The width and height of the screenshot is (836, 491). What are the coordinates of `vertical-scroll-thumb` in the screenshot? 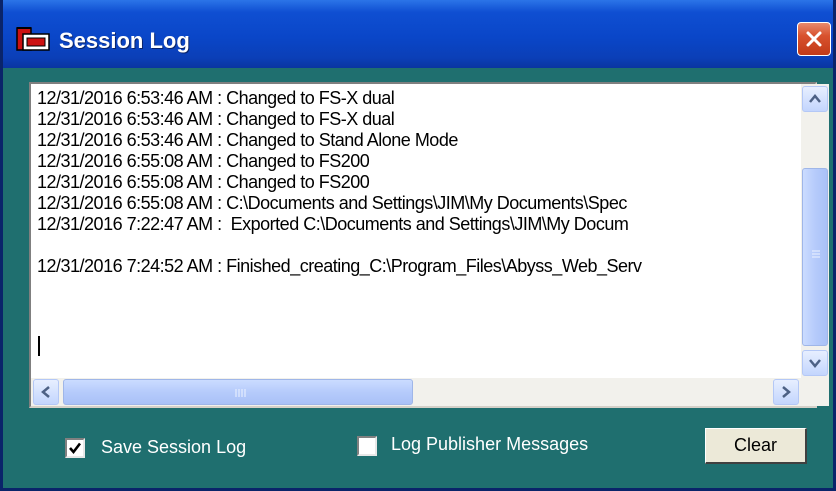 It's located at (815, 257).